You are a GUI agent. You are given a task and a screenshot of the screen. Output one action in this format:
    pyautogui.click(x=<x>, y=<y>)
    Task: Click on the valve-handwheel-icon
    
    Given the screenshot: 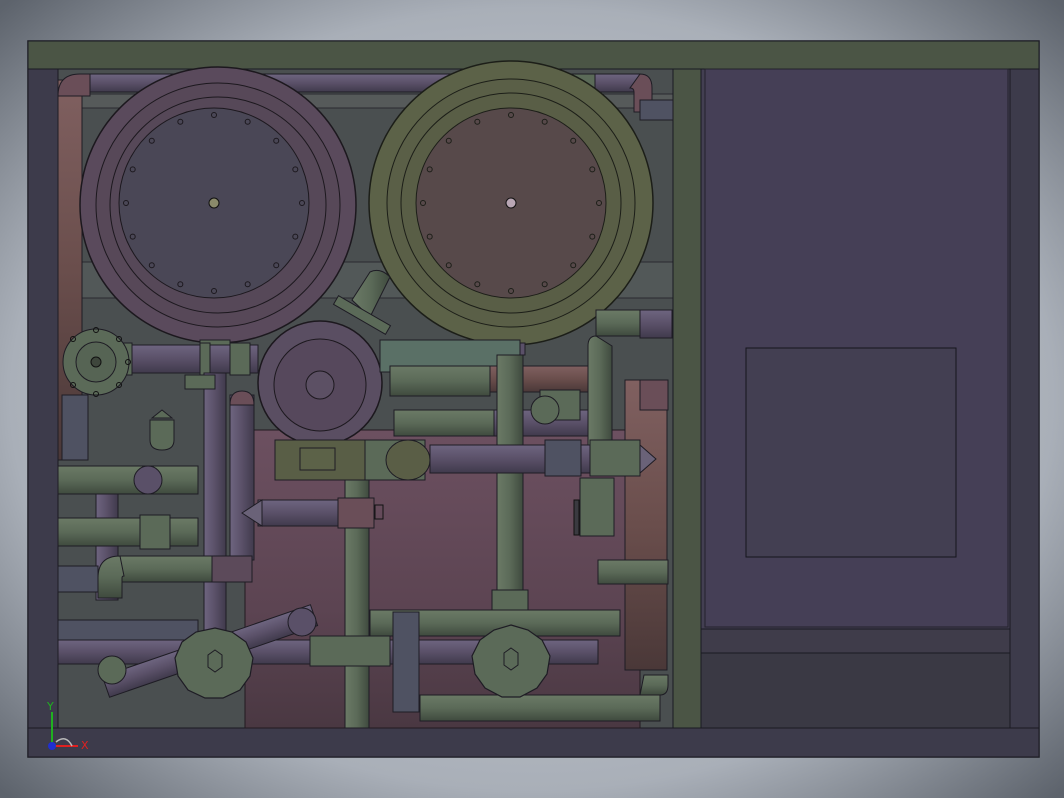 What is the action you would take?
    pyautogui.click(x=214, y=663)
    